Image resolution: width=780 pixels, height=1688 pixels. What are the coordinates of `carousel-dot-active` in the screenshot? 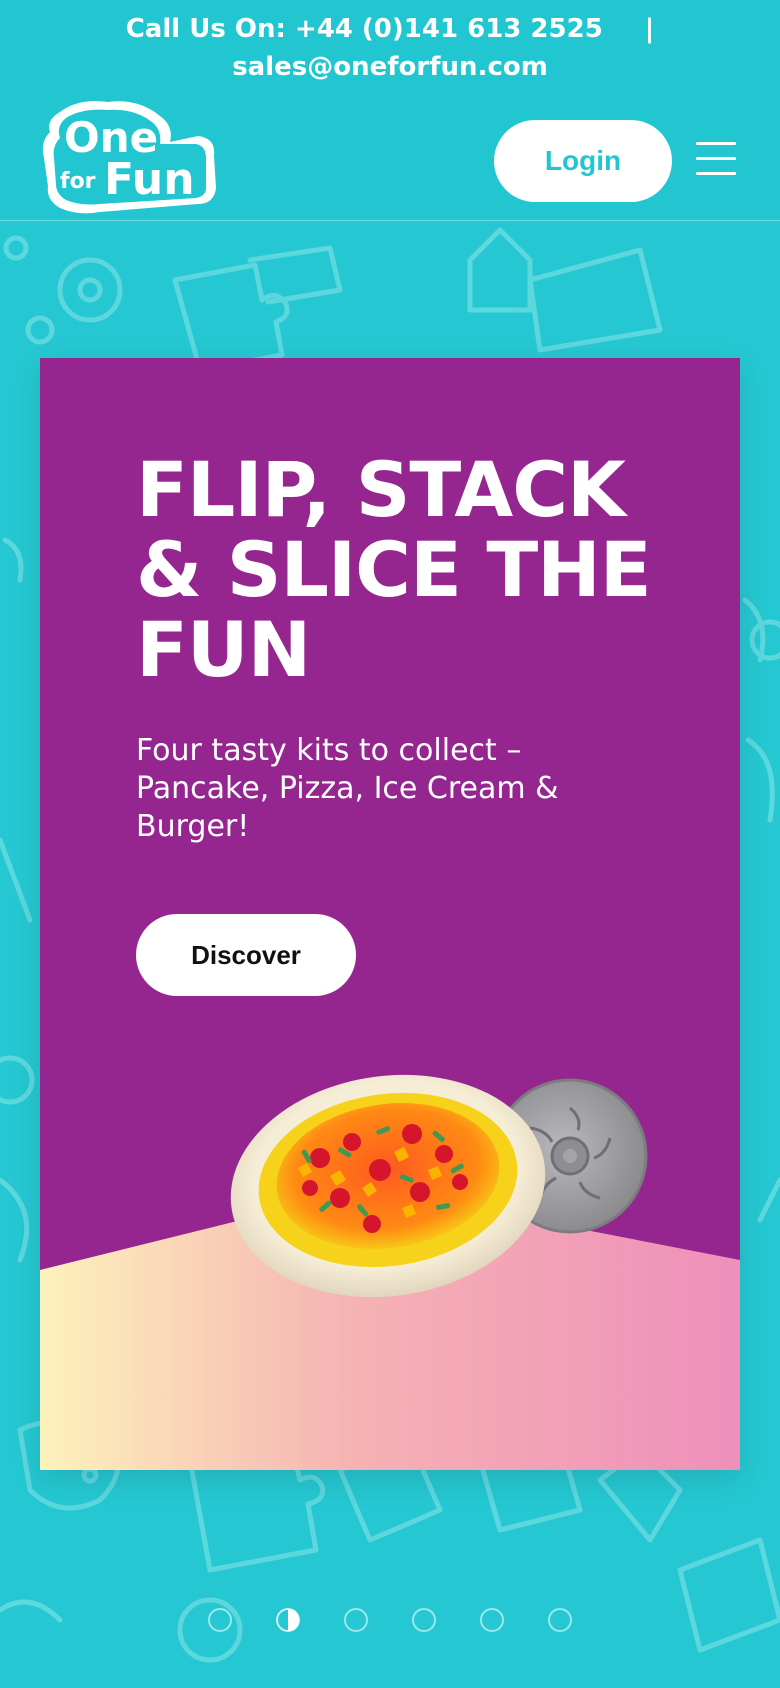 It's located at (288, 1620).